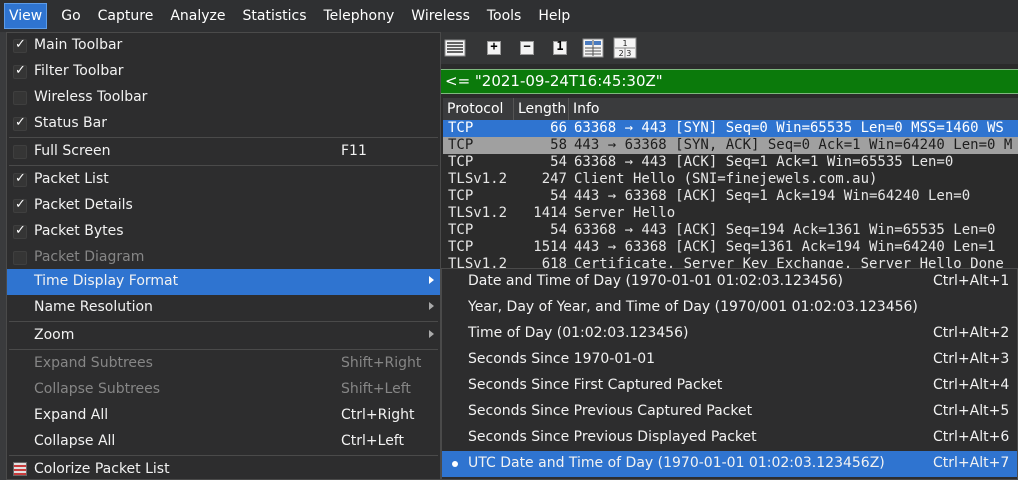 Image resolution: width=1018 pixels, height=480 pixels. What do you see at coordinates (726, 179) in the screenshot?
I see `packet-info: Client Hello (SNI=finejewels.com.au)` at bounding box center [726, 179].